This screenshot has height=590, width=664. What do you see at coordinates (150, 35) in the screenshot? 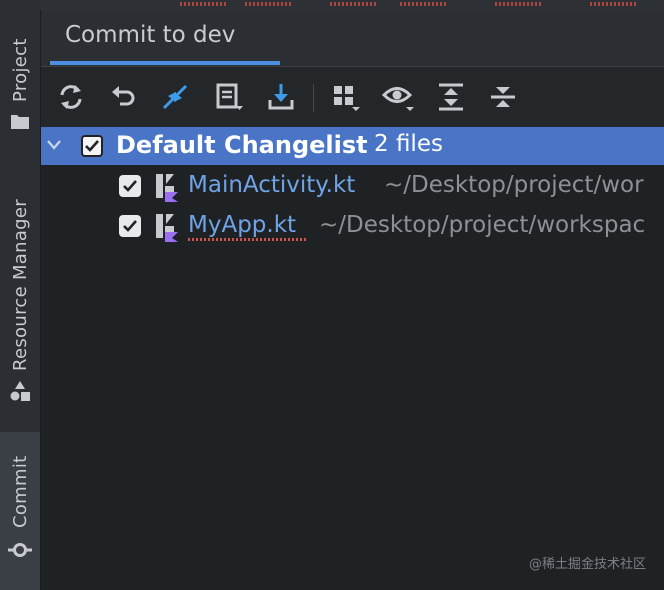
I see `tab-commit-to-dev: Commit to dev` at bounding box center [150, 35].